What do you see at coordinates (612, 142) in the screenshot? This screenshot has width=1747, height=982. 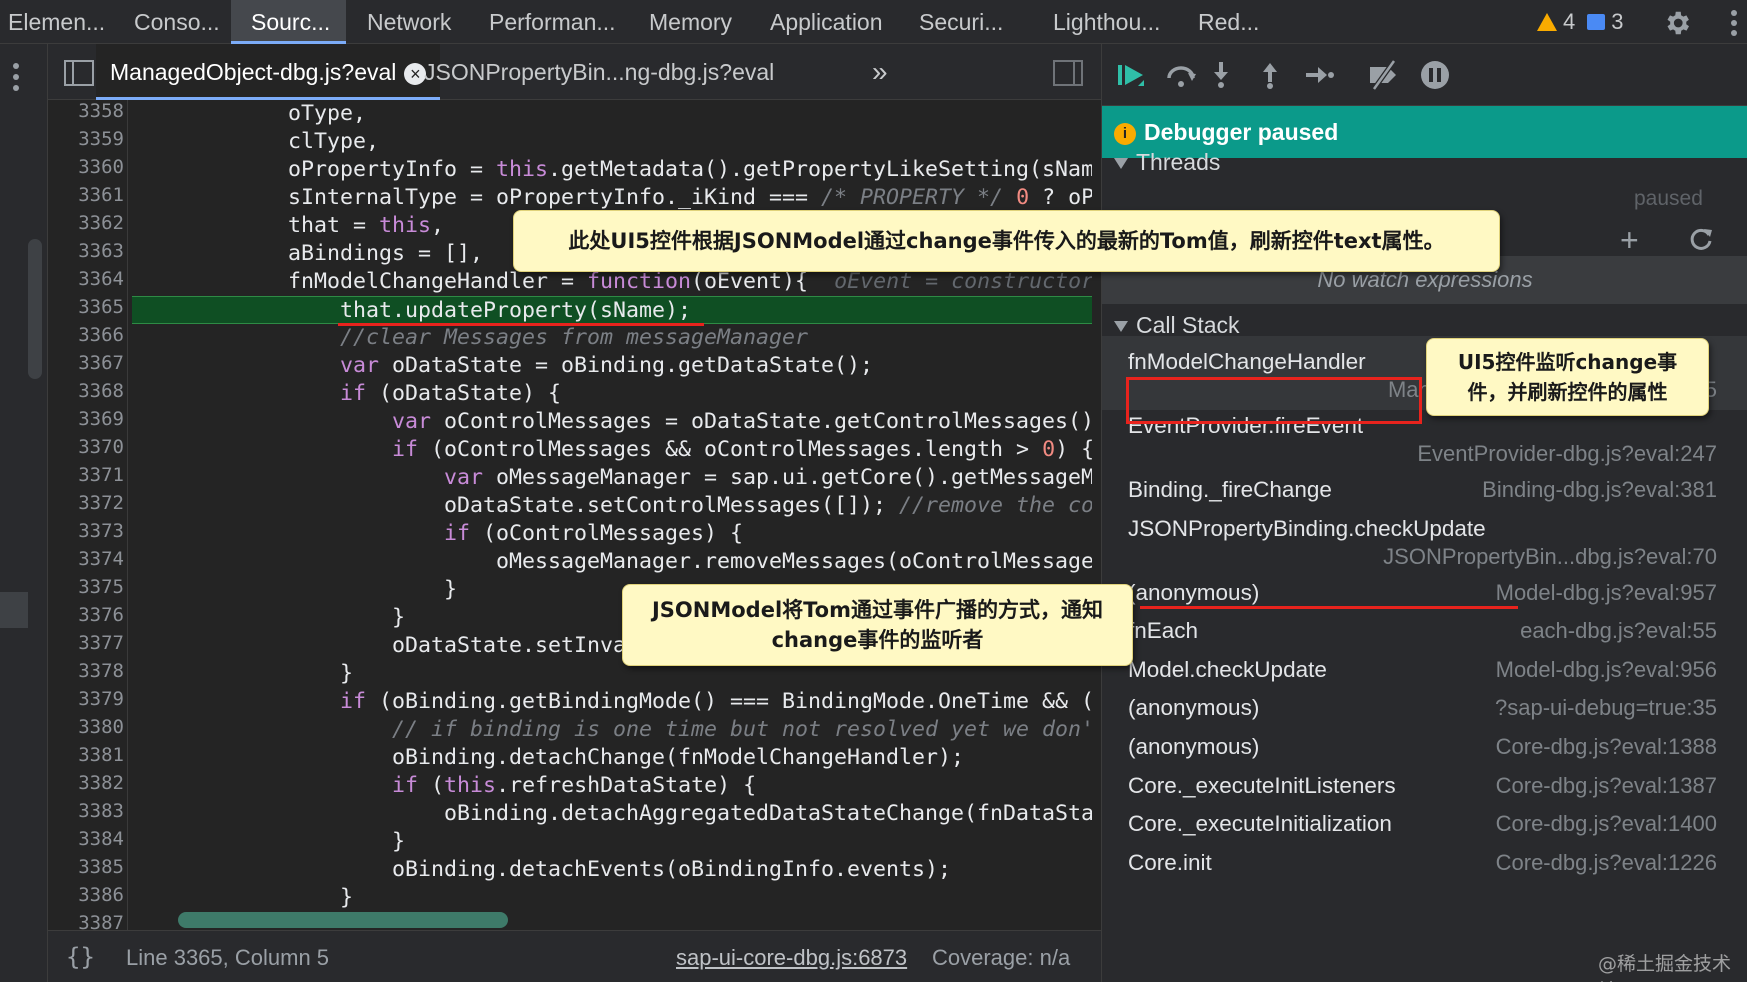 I see `code-line: clType,` at bounding box center [612, 142].